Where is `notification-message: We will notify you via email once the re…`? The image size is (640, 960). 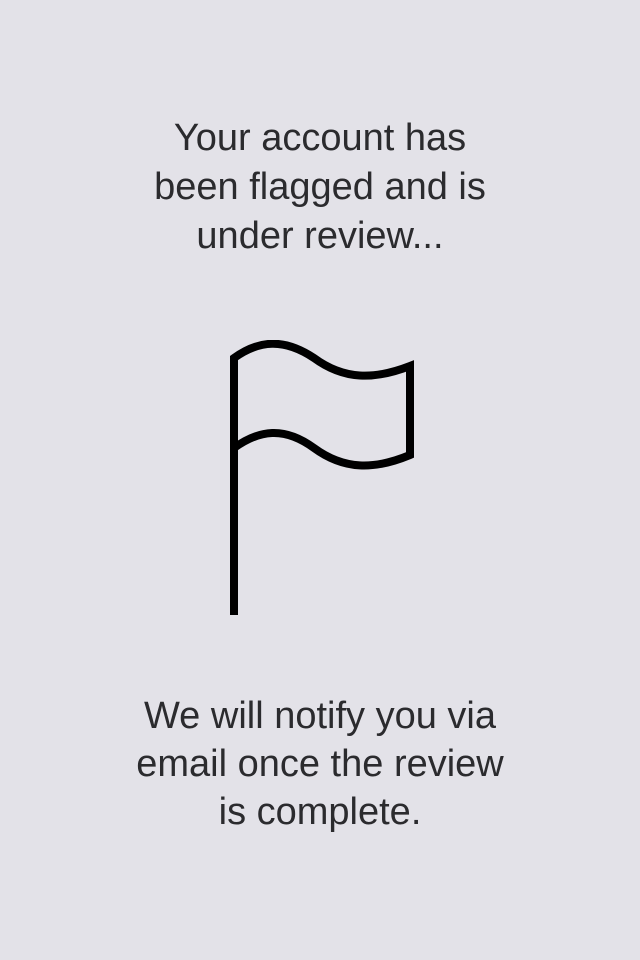
notification-message: We will notify you via email once the re… is located at coordinates (320, 764).